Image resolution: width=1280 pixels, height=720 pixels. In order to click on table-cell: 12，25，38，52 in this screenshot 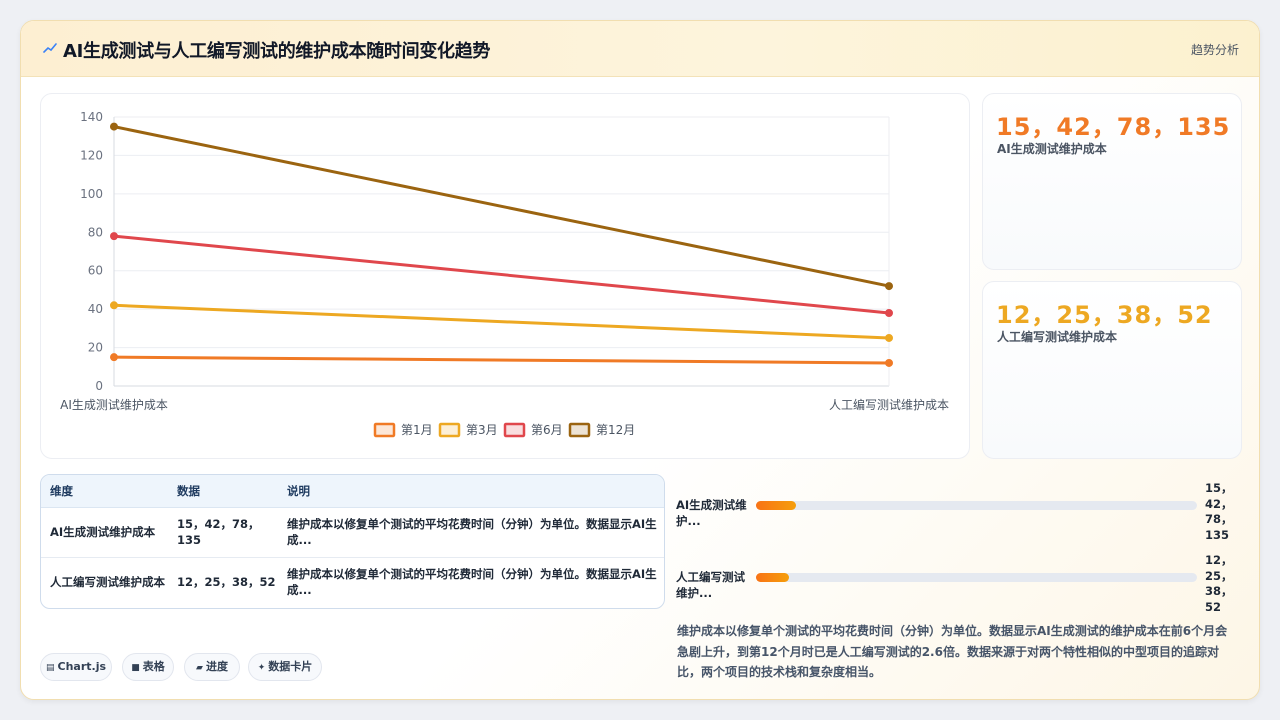, I will do `click(223, 581)`.